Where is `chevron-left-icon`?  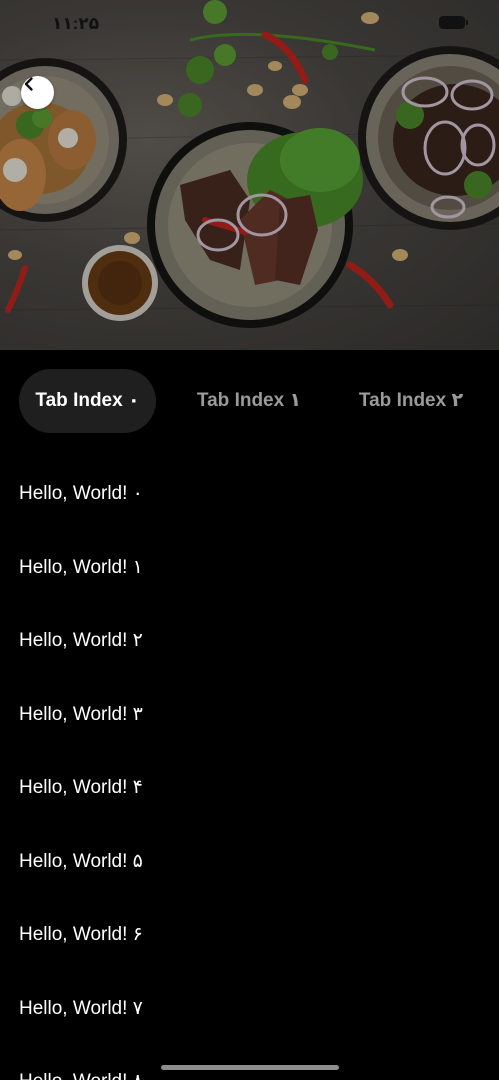 chevron-left-icon is located at coordinates (28, 84).